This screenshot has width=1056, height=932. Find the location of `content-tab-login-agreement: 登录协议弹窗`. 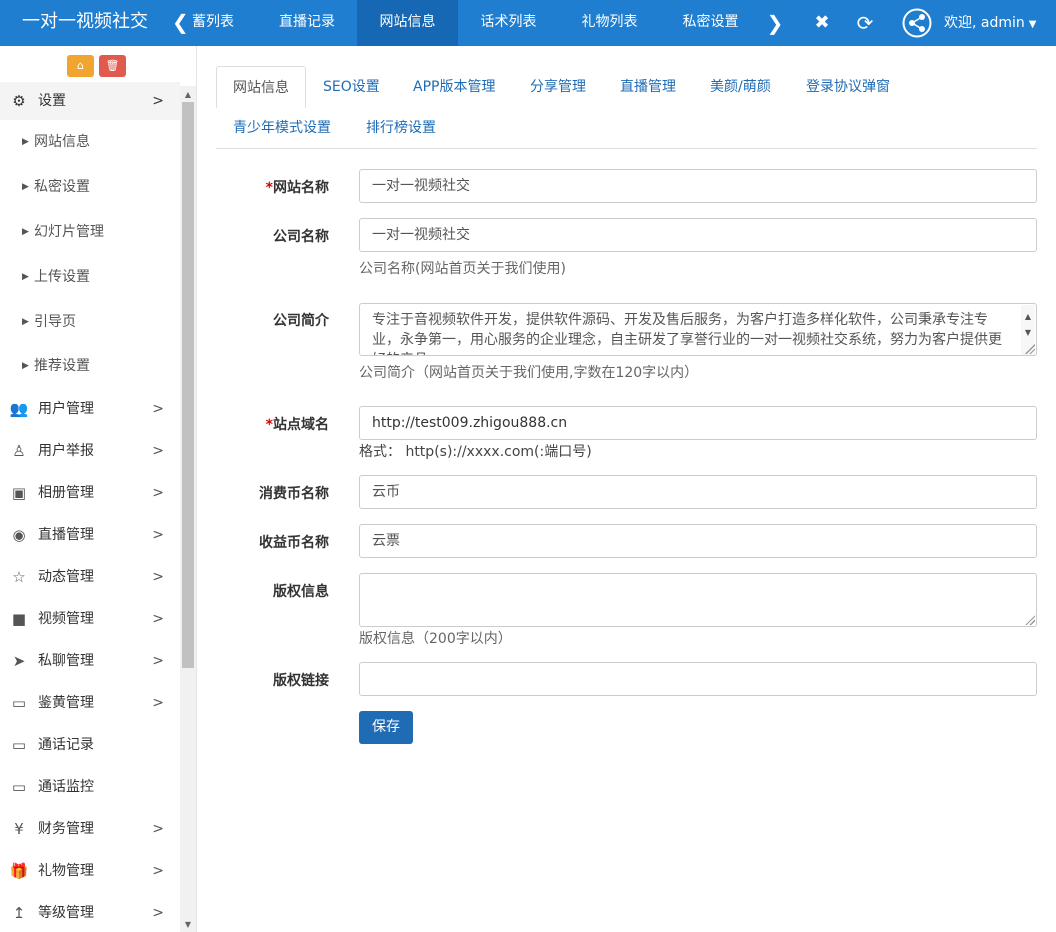

content-tab-login-agreement: 登录协议弹窗 is located at coordinates (848, 87).